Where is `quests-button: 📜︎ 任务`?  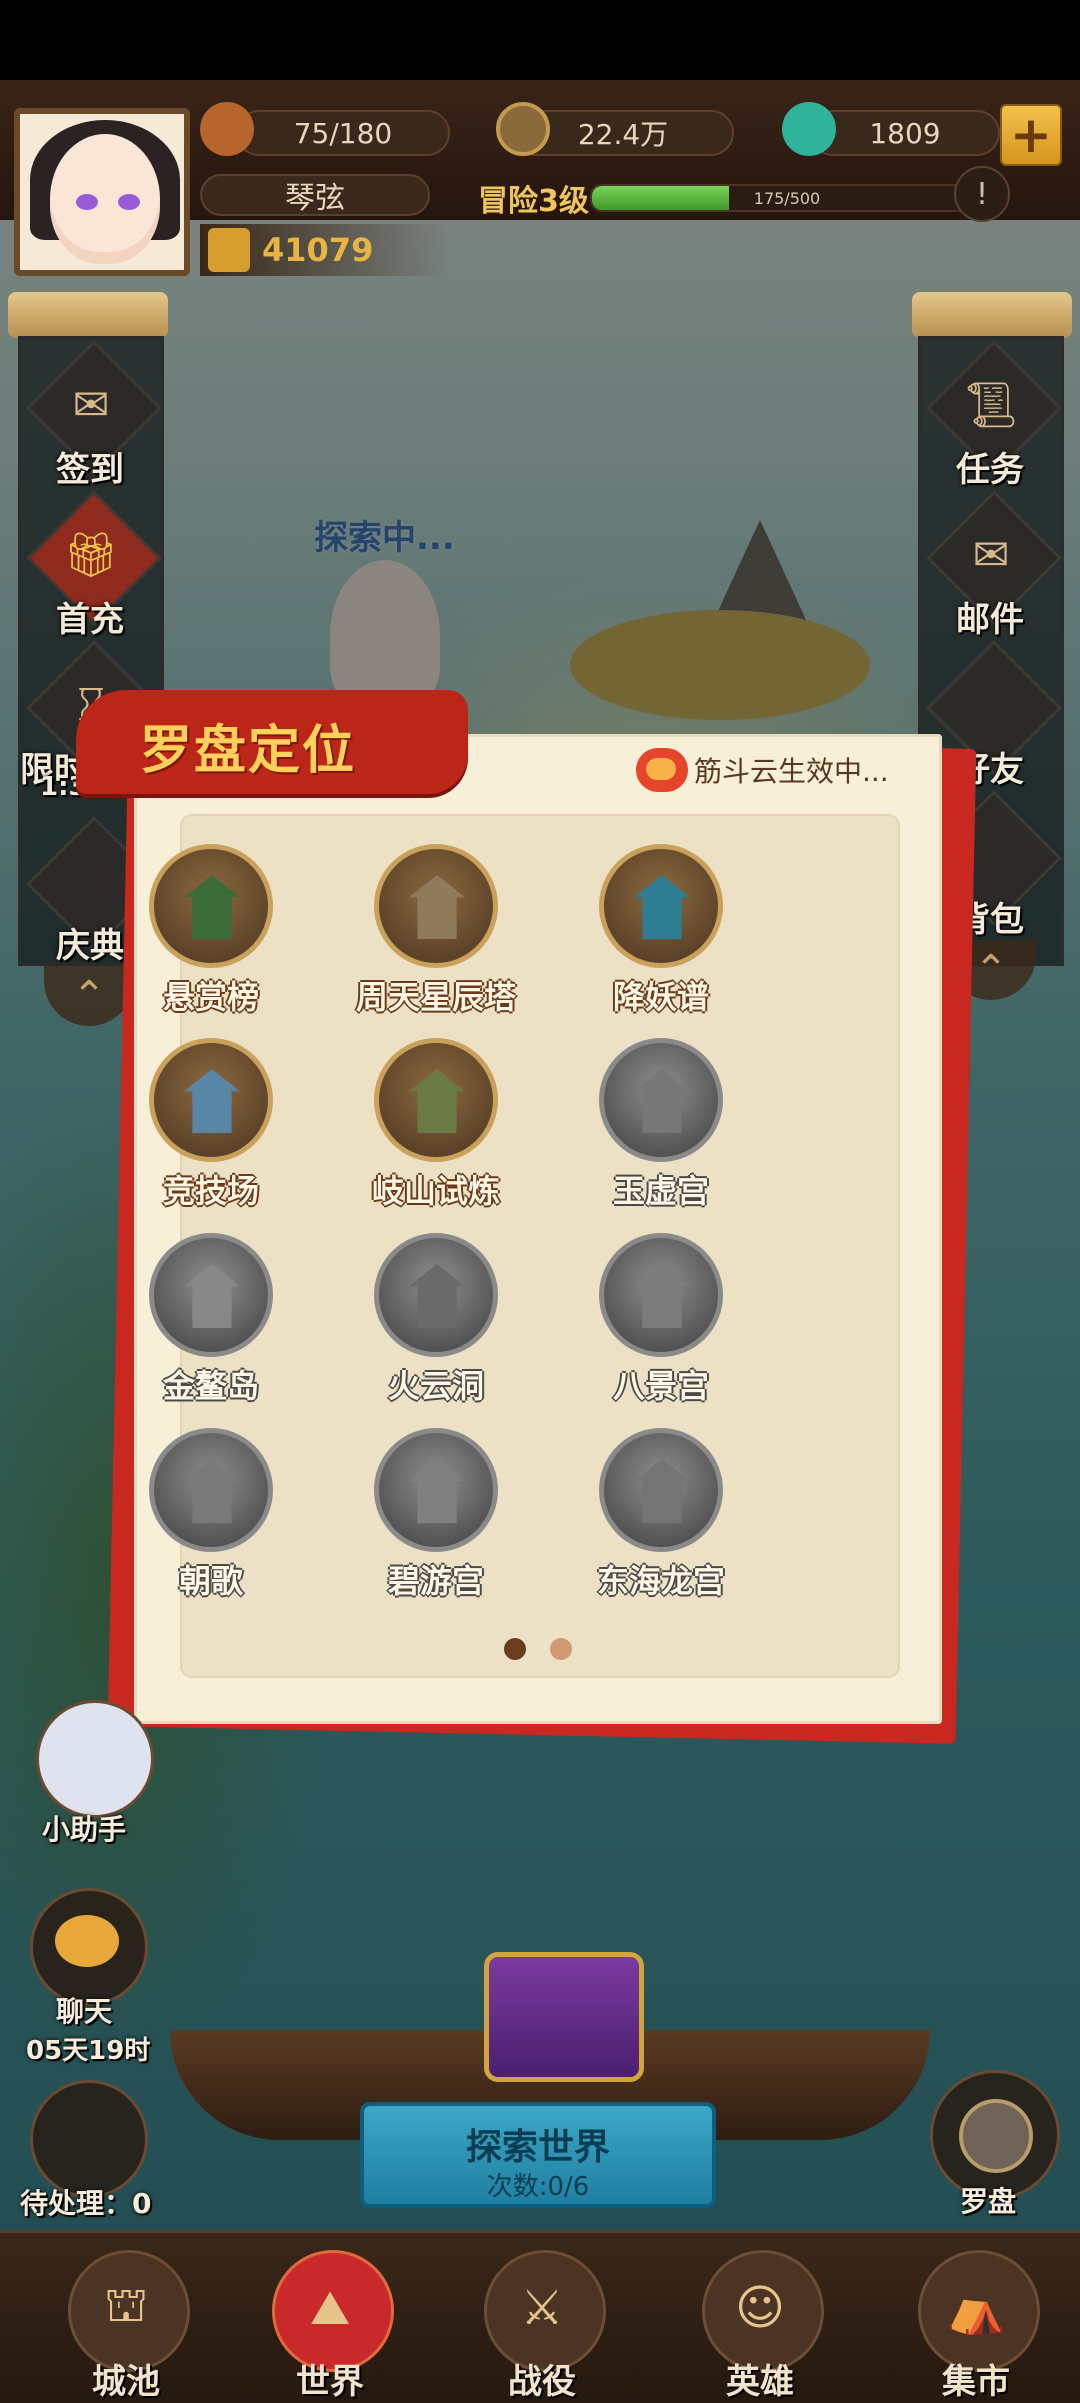 quests-button: 📜︎ 任务 is located at coordinates (991, 420).